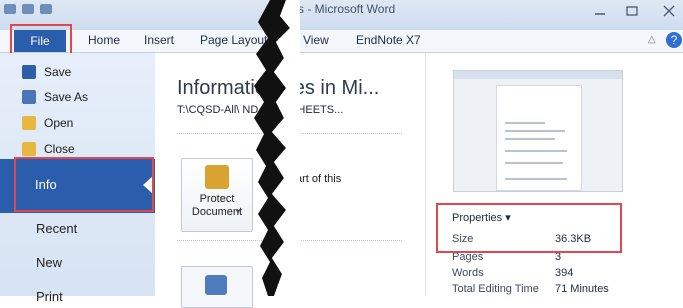  What do you see at coordinates (29, 149) in the screenshot?
I see `close-folder-icon` at bounding box center [29, 149].